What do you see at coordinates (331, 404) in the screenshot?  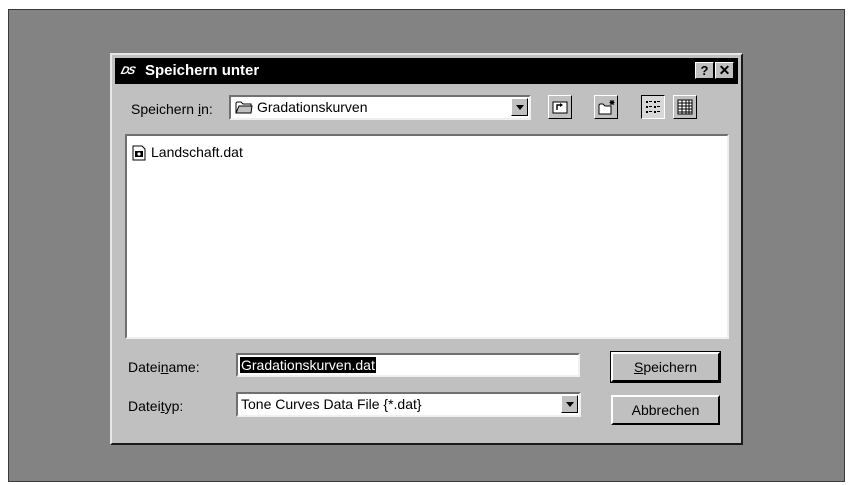 I see `filetype-value: Tone Curves Data File {*.dat}` at bounding box center [331, 404].